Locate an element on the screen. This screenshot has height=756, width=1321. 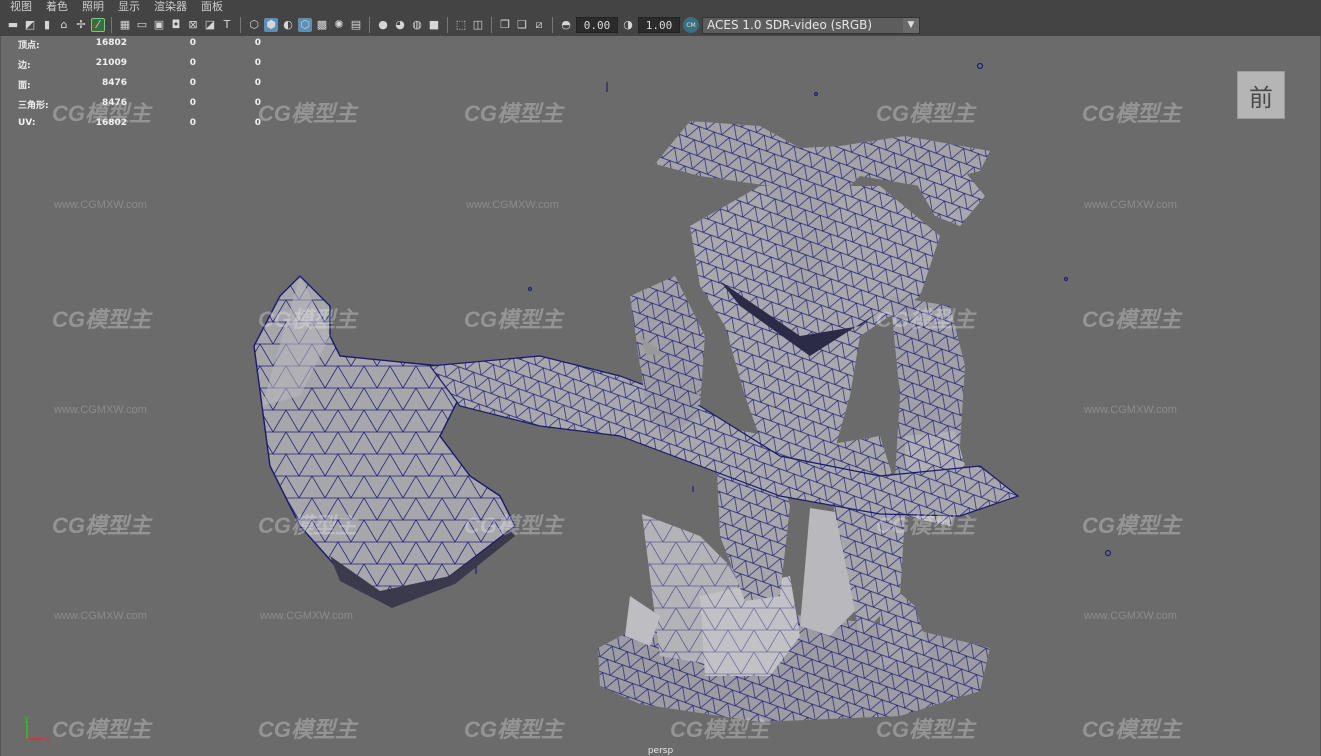
view-transform-value: ACES 1.0 SDR-video (sRGB) is located at coordinates (790, 25).